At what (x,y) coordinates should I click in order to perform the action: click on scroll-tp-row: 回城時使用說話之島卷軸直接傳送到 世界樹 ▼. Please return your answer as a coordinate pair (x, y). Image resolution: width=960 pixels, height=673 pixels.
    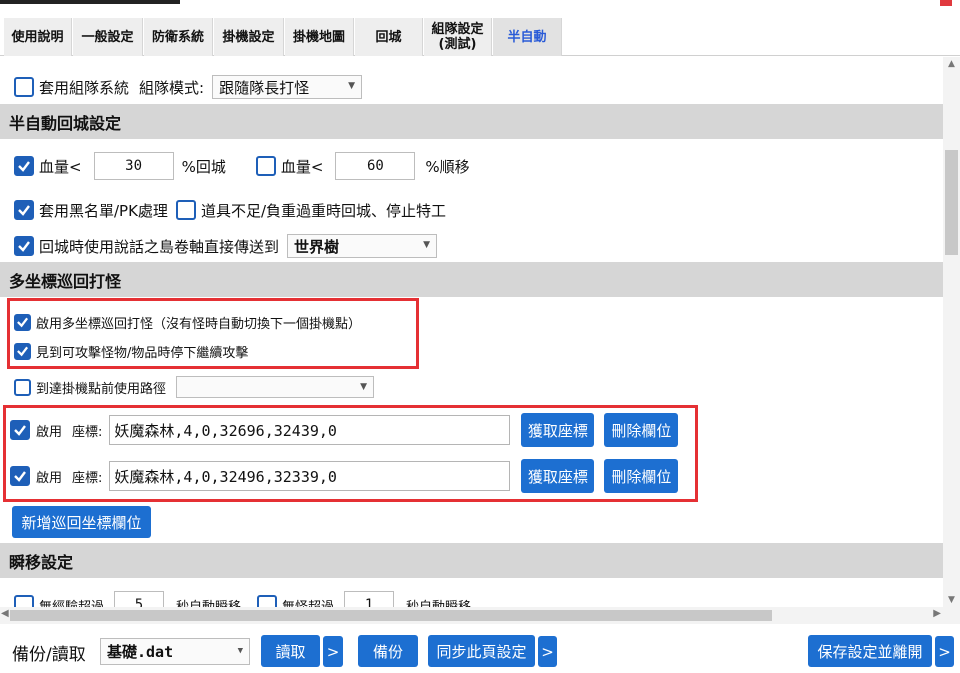
    Looking at the image, I should click on (226, 246).